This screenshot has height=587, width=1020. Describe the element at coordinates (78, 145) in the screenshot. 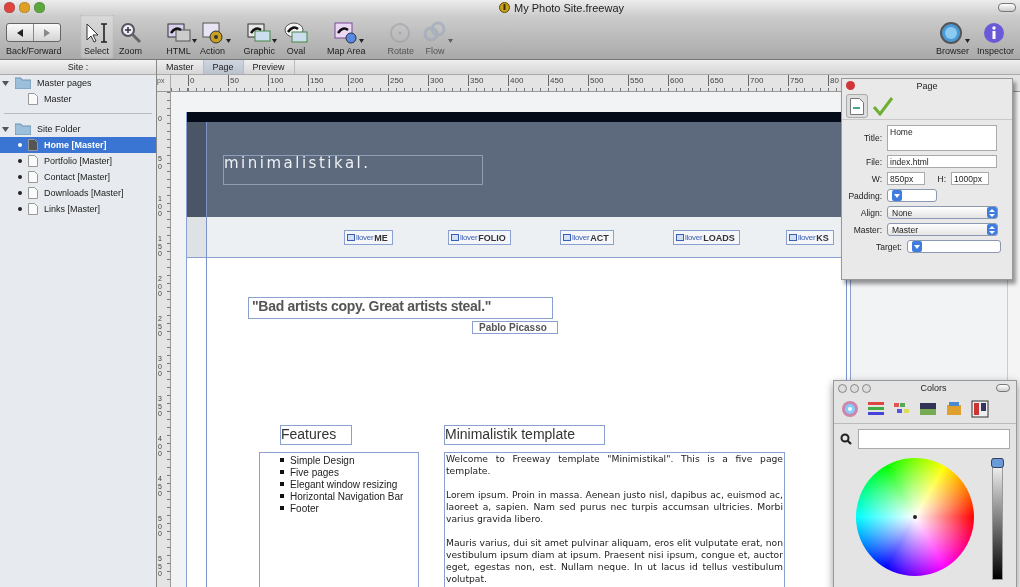

I see `page-item: Home [Master]` at that location.